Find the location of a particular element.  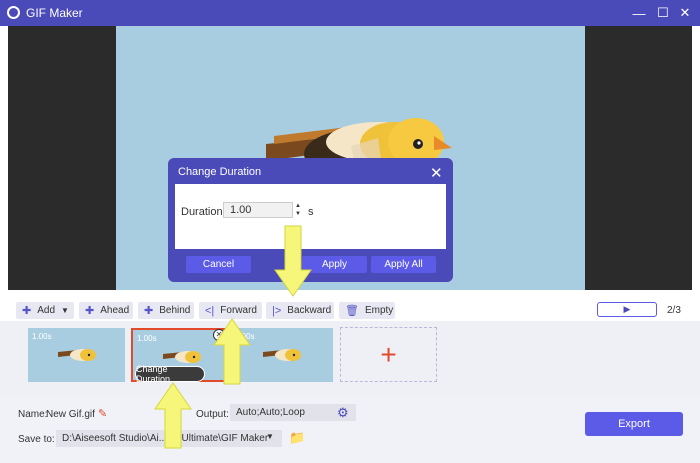

close-icon: ✕ is located at coordinates (685, 13).